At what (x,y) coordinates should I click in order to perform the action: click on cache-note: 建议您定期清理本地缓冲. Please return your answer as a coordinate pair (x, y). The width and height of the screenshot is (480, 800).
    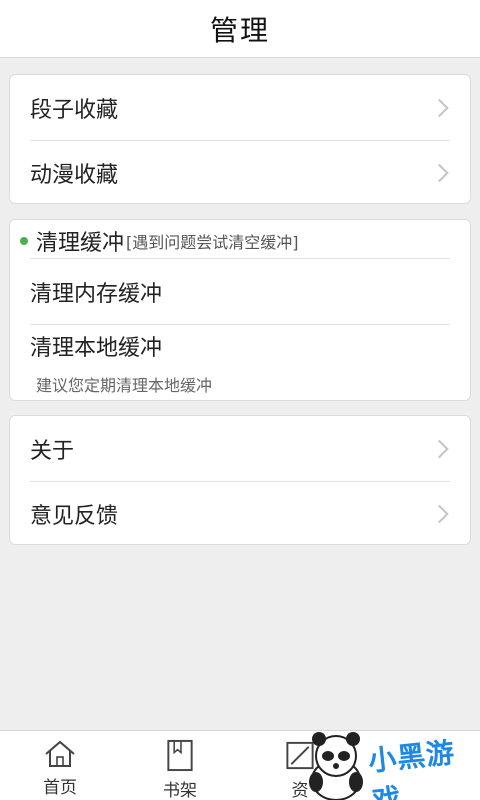
    Looking at the image, I should click on (124, 385).